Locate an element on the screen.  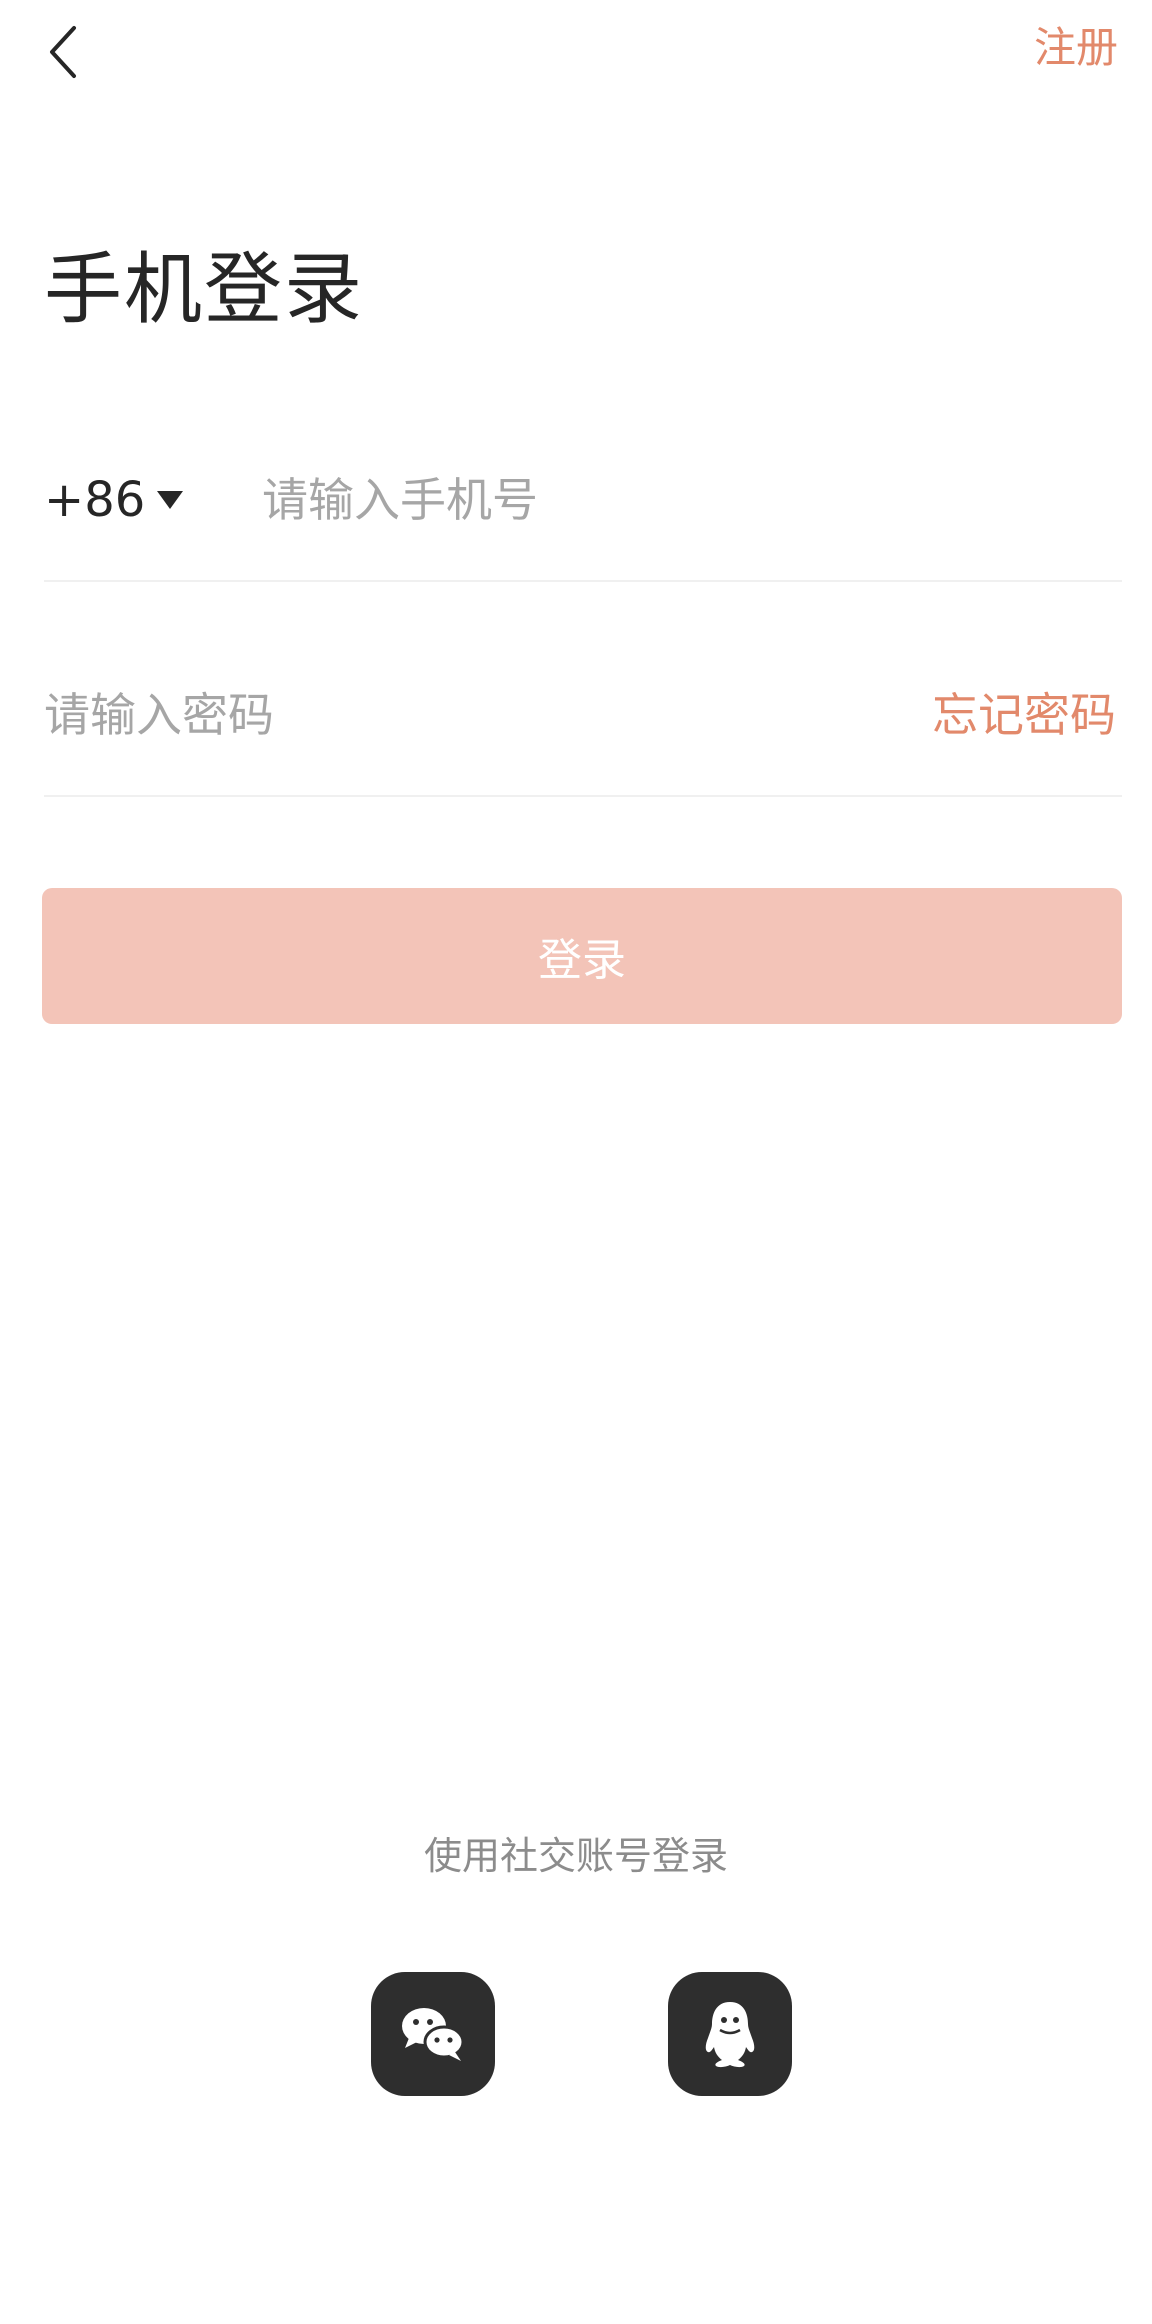
forgot-password-link: 忘记密码 is located at coordinates (1024, 715).